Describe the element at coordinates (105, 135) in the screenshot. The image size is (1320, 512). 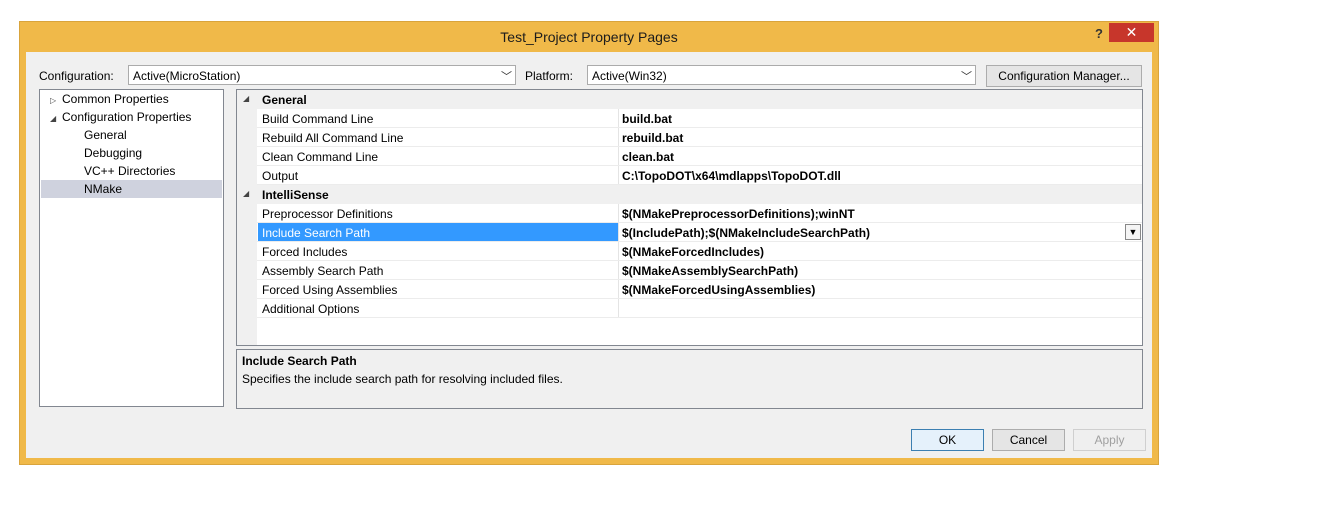
I see `tree-item-general: General` at that location.